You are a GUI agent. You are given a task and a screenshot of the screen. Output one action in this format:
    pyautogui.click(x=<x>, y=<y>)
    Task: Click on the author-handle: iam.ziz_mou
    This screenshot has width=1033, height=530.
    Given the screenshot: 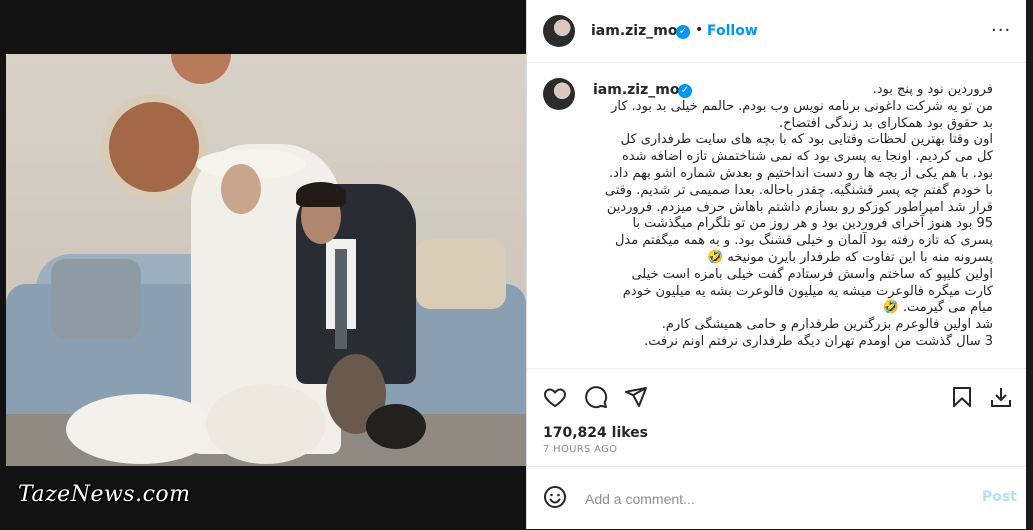 What is the action you would take?
    pyautogui.click(x=639, y=31)
    